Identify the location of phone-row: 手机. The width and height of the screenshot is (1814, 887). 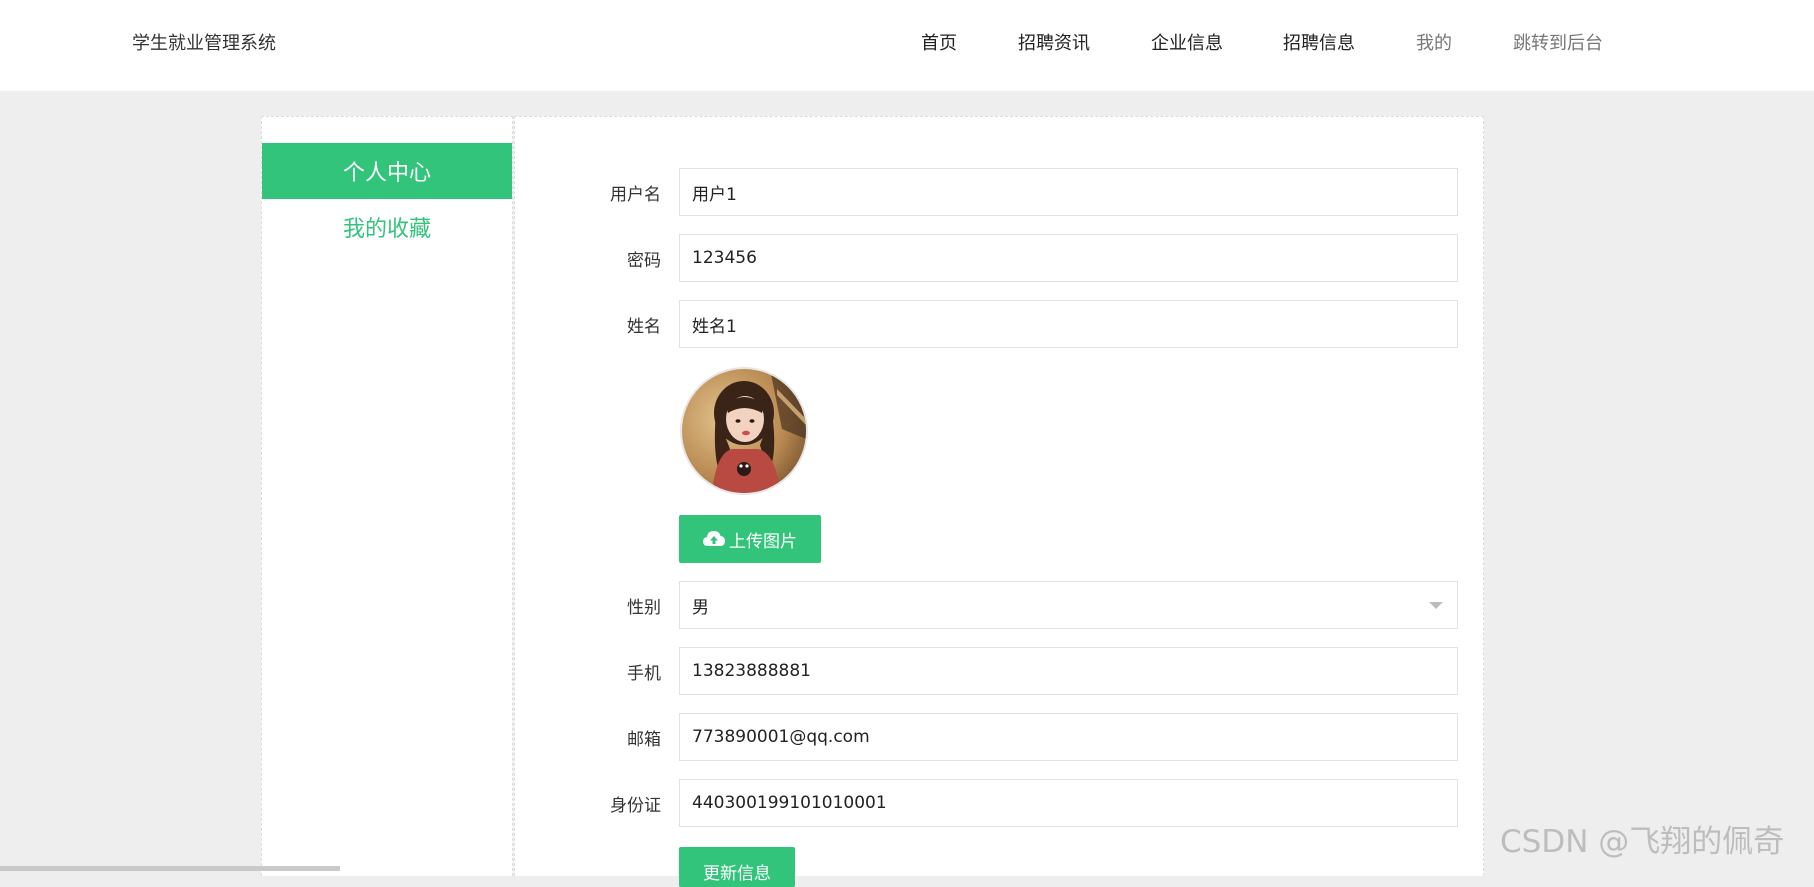
(1000, 671).